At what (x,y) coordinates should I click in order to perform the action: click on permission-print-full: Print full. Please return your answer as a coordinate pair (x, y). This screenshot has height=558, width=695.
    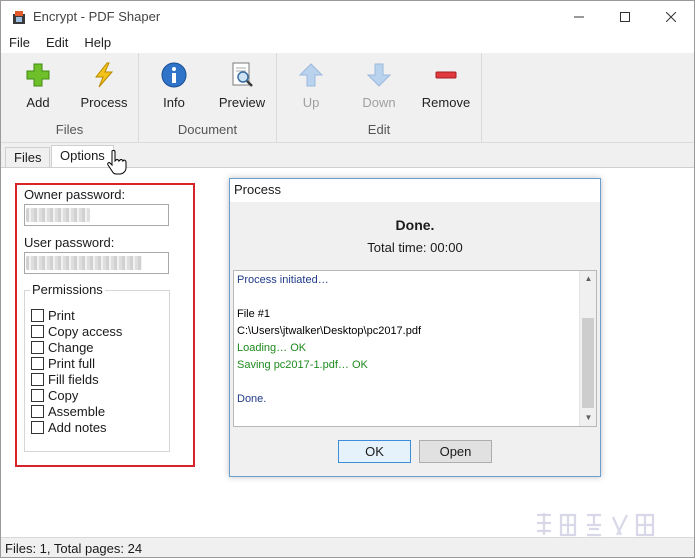
    Looking at the image, I should click on (63, 363).